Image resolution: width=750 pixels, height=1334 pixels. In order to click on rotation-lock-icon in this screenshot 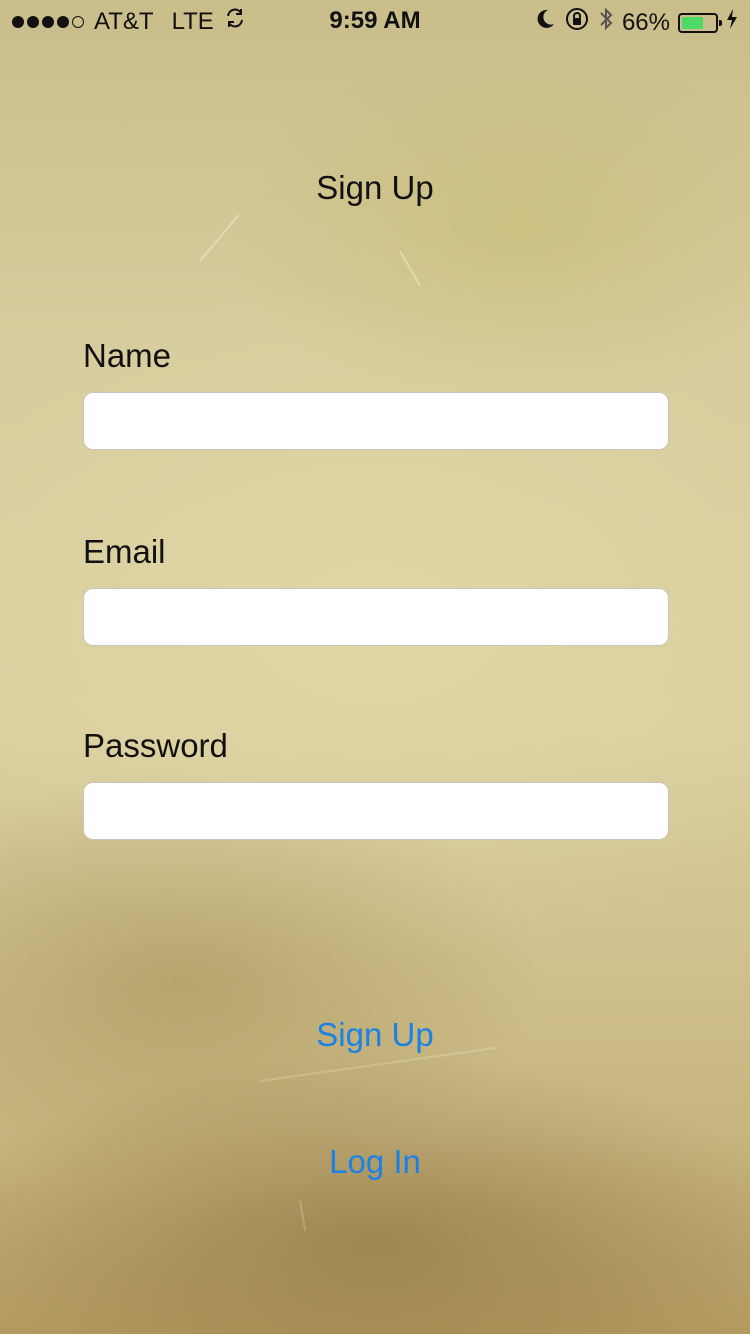, I will do `click(577, 22)`.